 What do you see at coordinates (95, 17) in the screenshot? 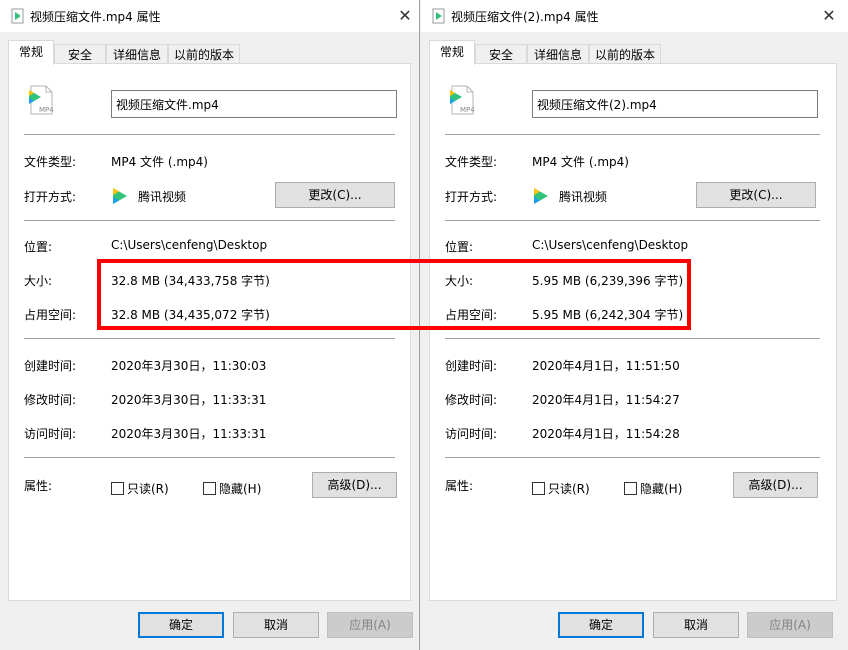
I see `window-title: 视频压缩文件.mp4 属性` at bounding box center [95, 17].